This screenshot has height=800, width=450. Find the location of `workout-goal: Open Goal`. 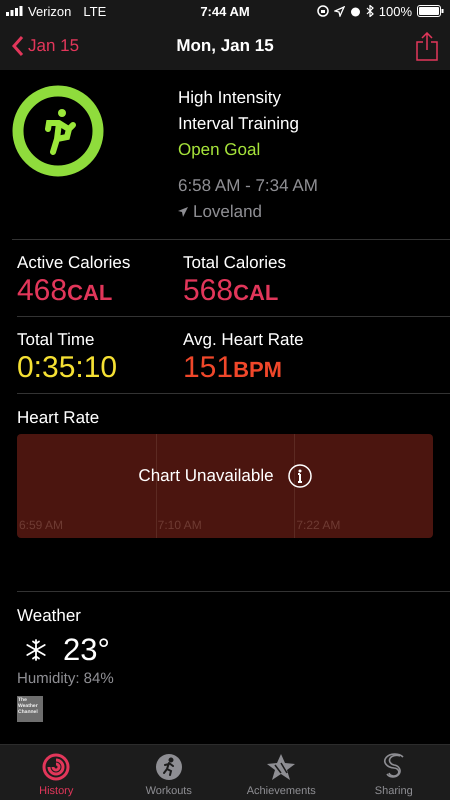

workout-goal: Open Goal is located at coordinates (220, 150).